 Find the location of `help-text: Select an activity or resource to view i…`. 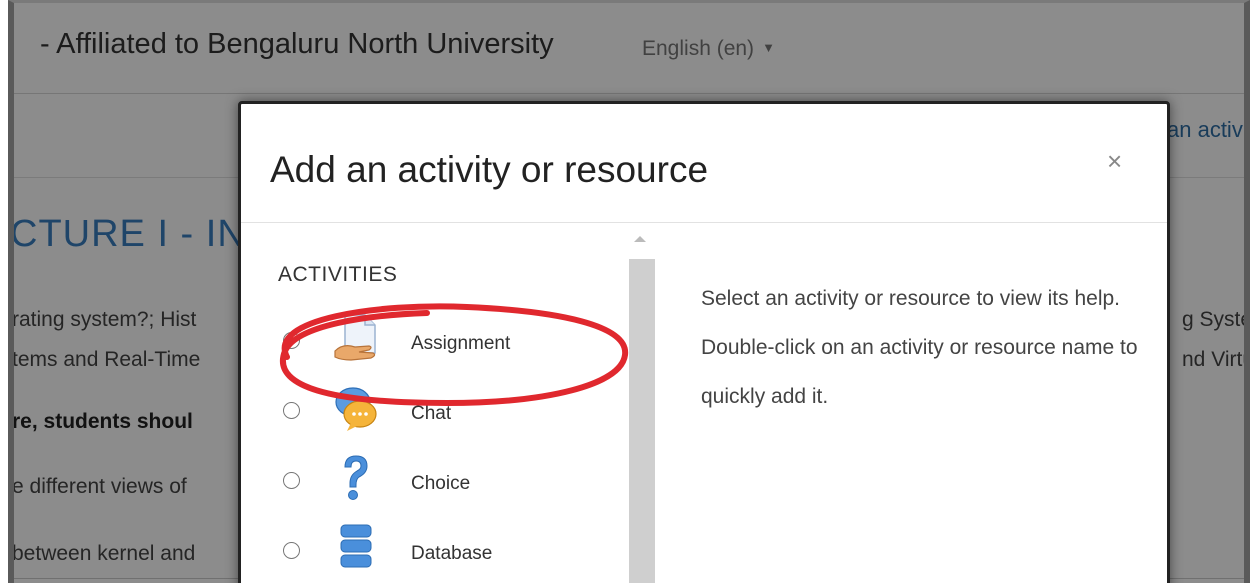

help-text: Select an activity or resource to view i… is located at coordinates (919, 347).